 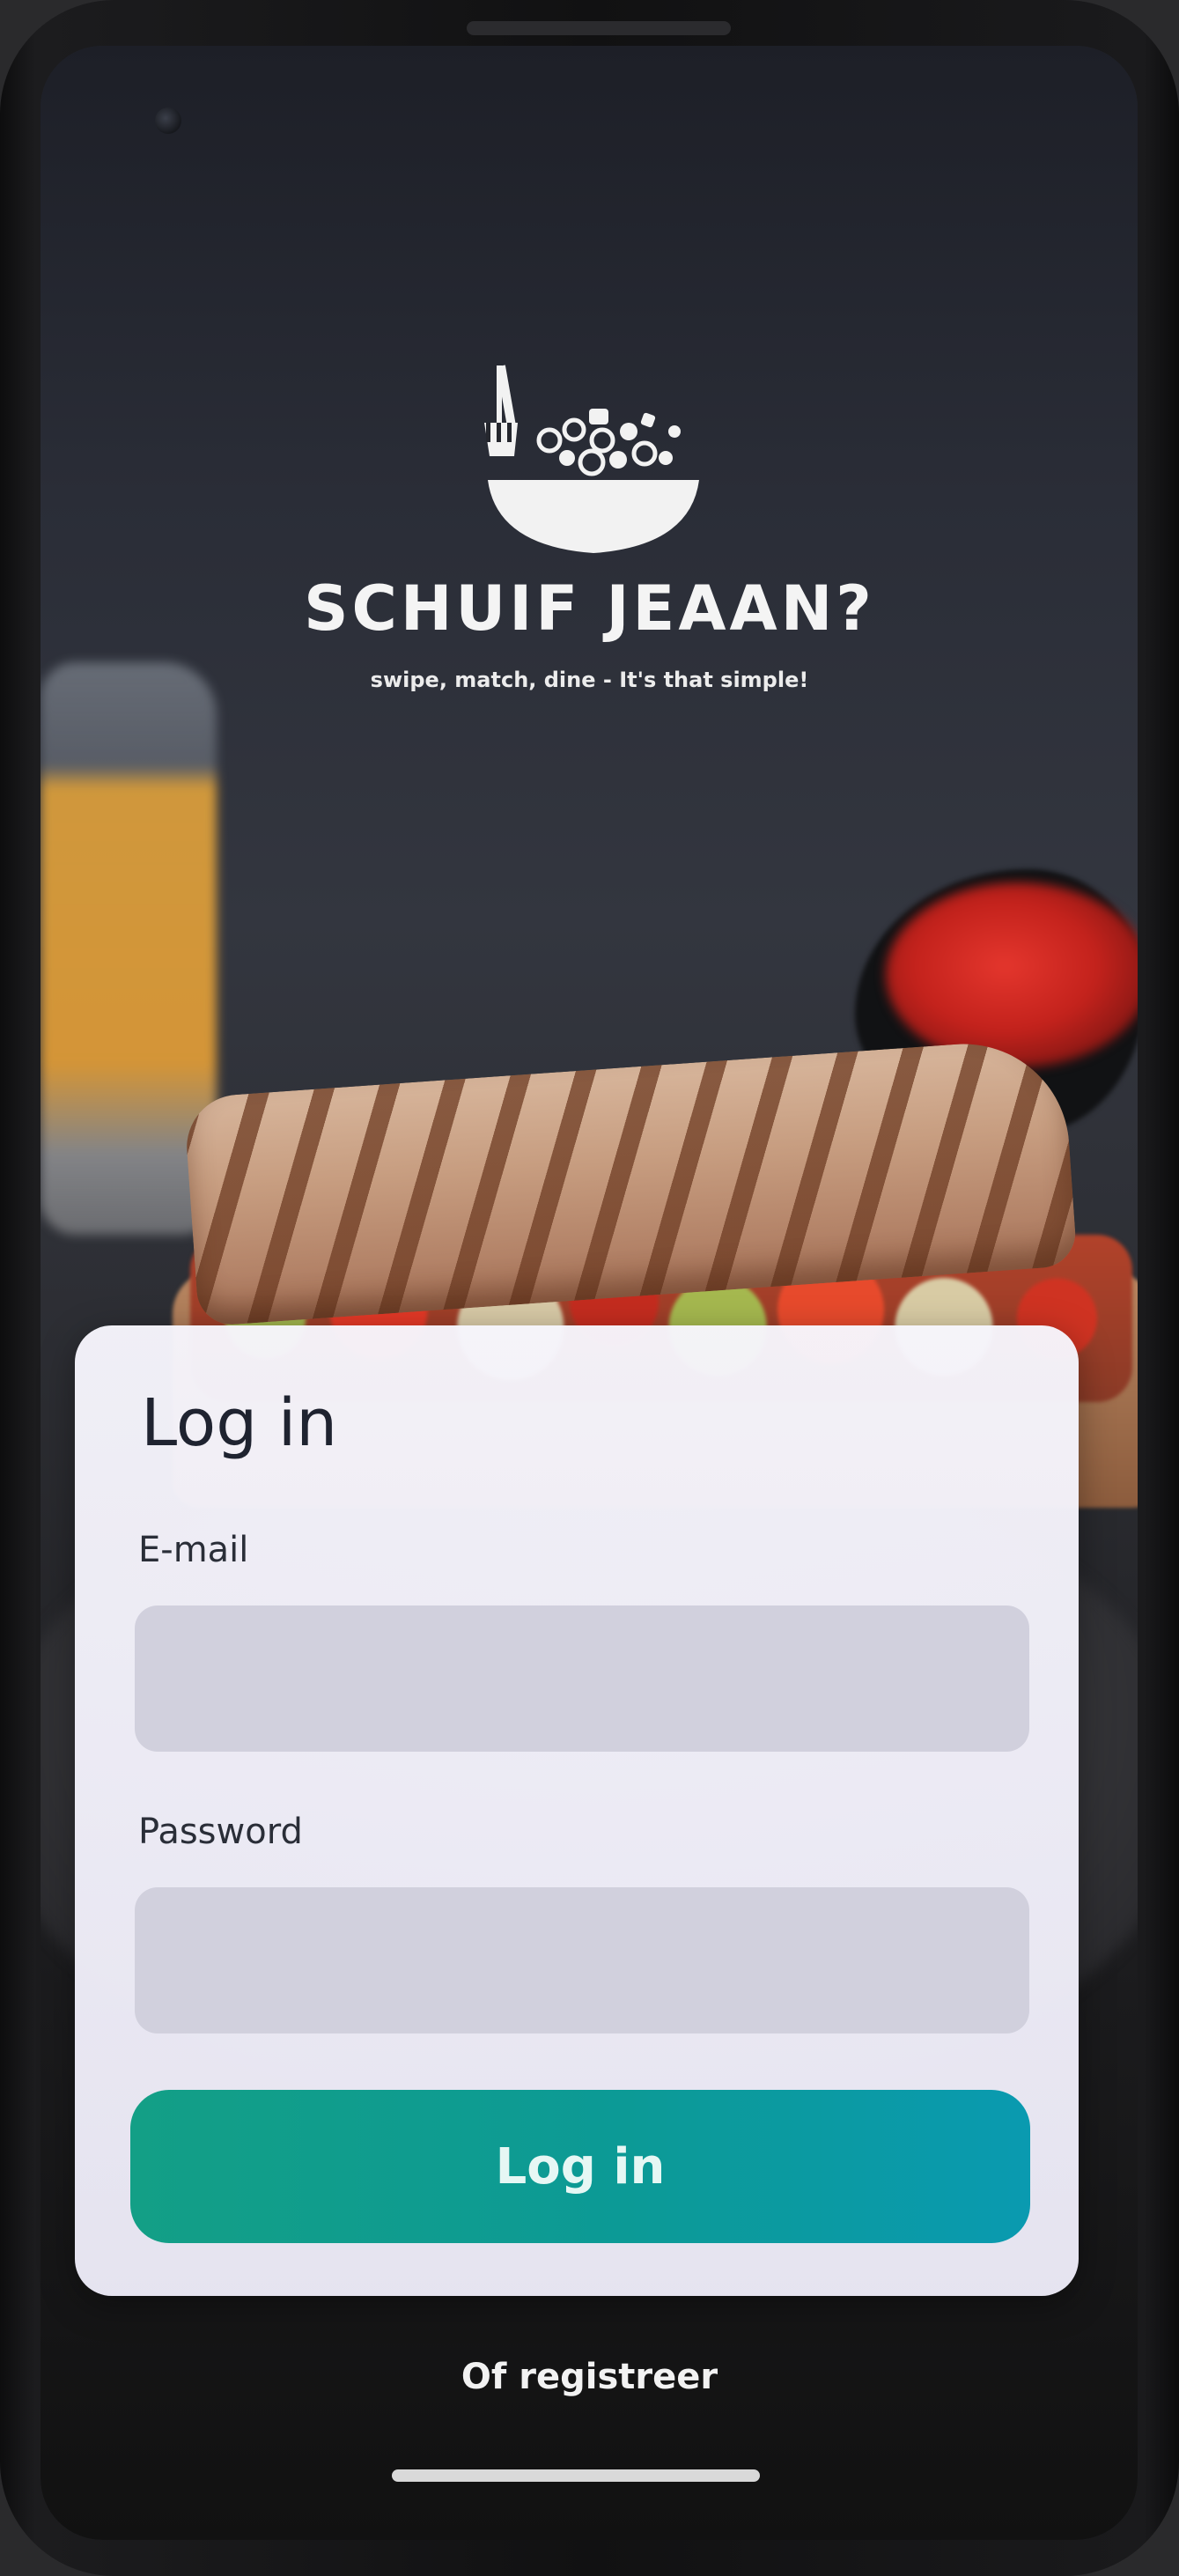 What do you see at coordinates (576, 2475) in the screenshot?
I see `home-indicator` at bounding box center [576, 2475].